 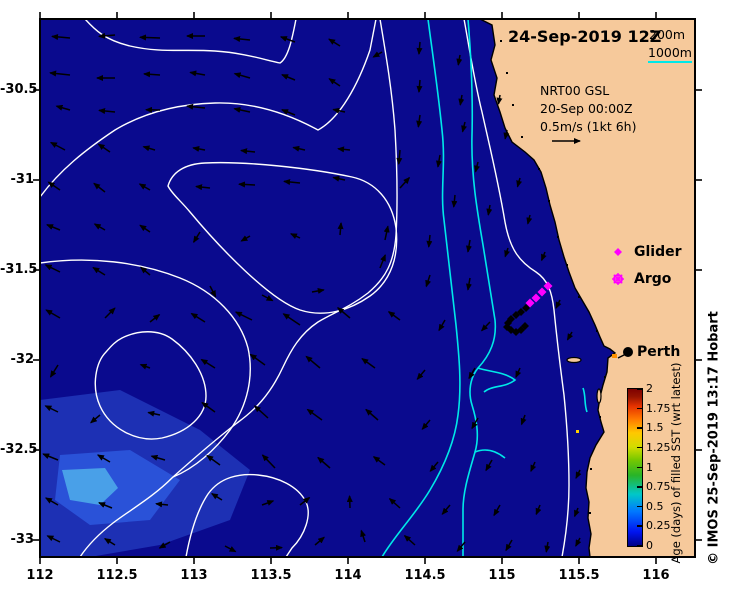 I want to click on perth-city-label: Perth, so click(x=659, y=352).